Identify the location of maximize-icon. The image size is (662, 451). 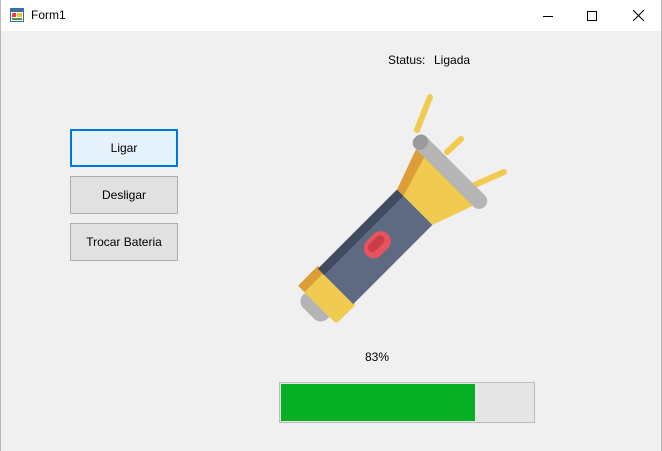
(592, 15).